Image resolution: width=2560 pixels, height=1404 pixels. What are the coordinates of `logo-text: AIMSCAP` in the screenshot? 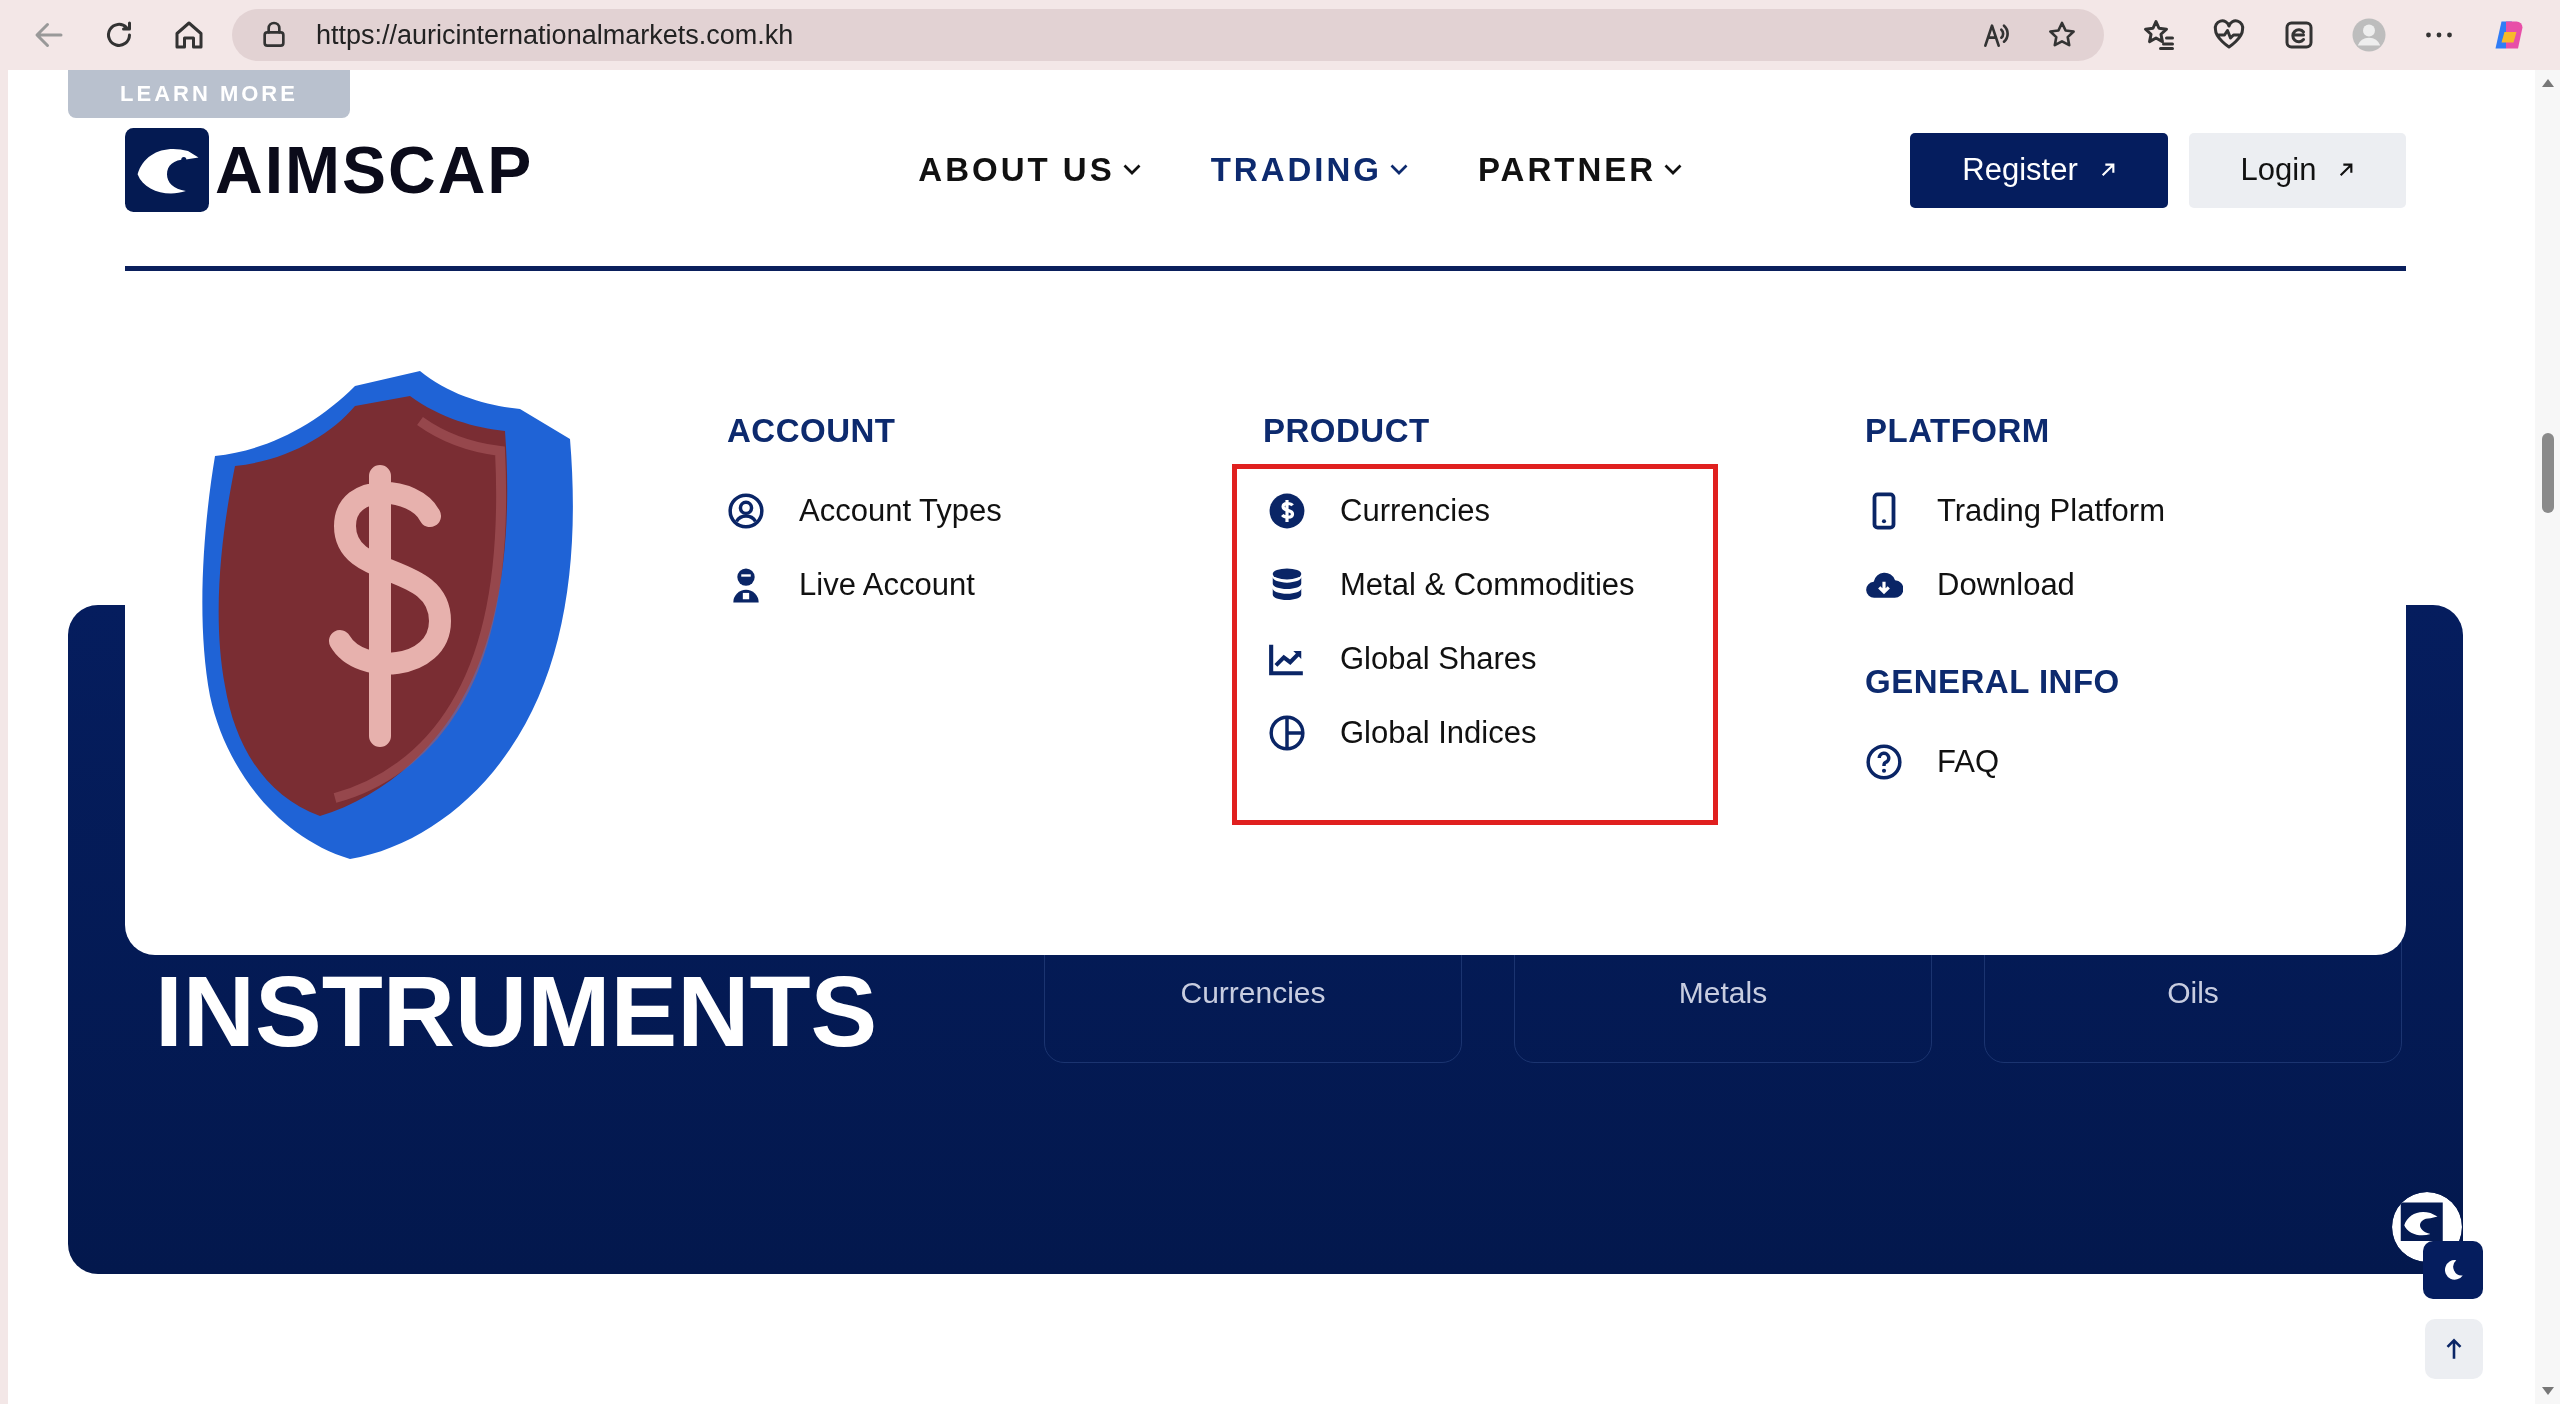 It's located at (374, 170).